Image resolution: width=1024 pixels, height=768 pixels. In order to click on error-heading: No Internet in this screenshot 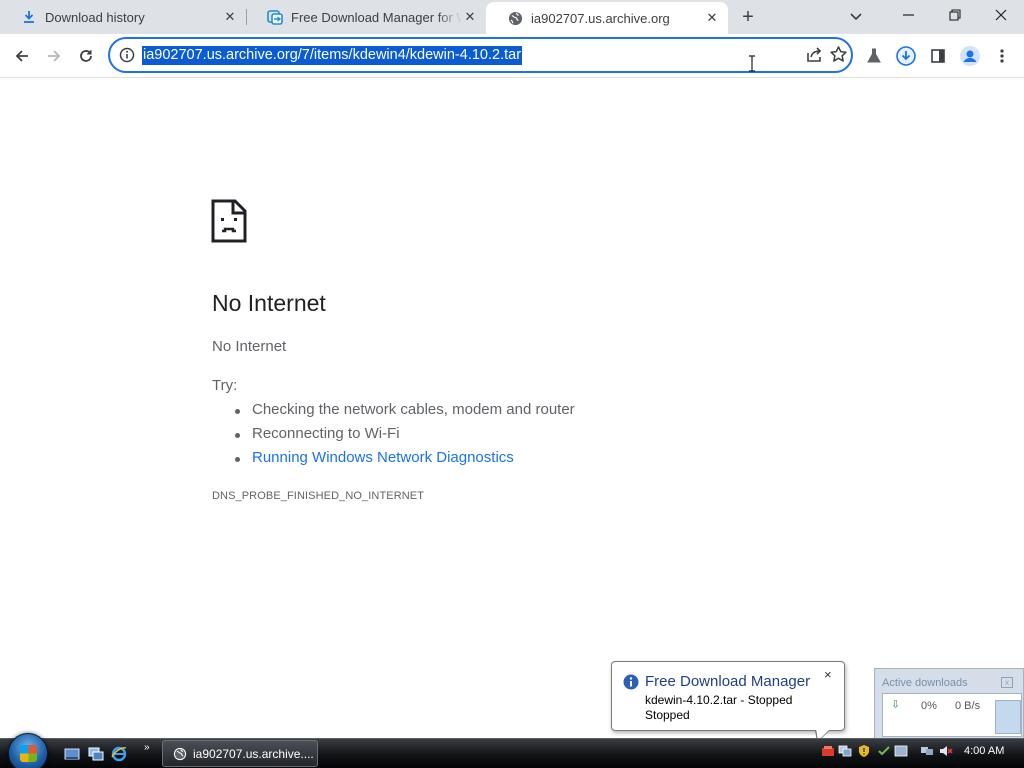, I will do `click(269, 303)`.